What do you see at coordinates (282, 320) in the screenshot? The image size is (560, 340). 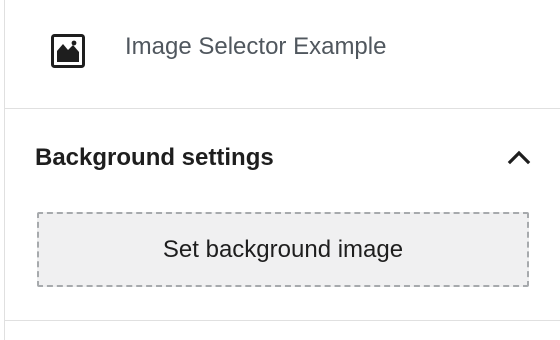 I see `panel-divider` at bounding box center [282, 320].